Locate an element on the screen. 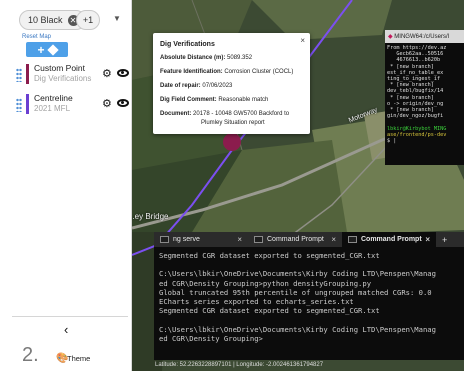  tab-ng-serve: ng serve × is located at coordinates (201, 239).